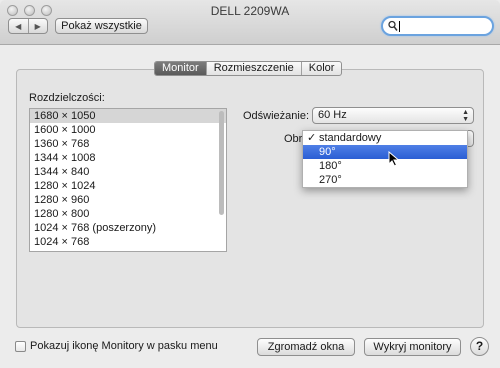 The image size is (500, 368). I want to click on tab-bar: Monitor Rozmieszczenie Kolor, so click(248, 68).